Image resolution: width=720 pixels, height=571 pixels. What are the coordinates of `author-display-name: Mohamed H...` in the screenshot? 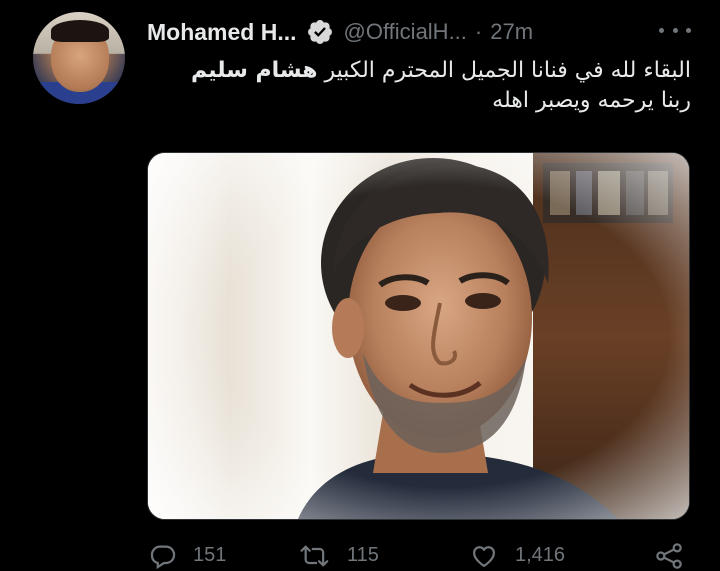 It's located at (222, 32).